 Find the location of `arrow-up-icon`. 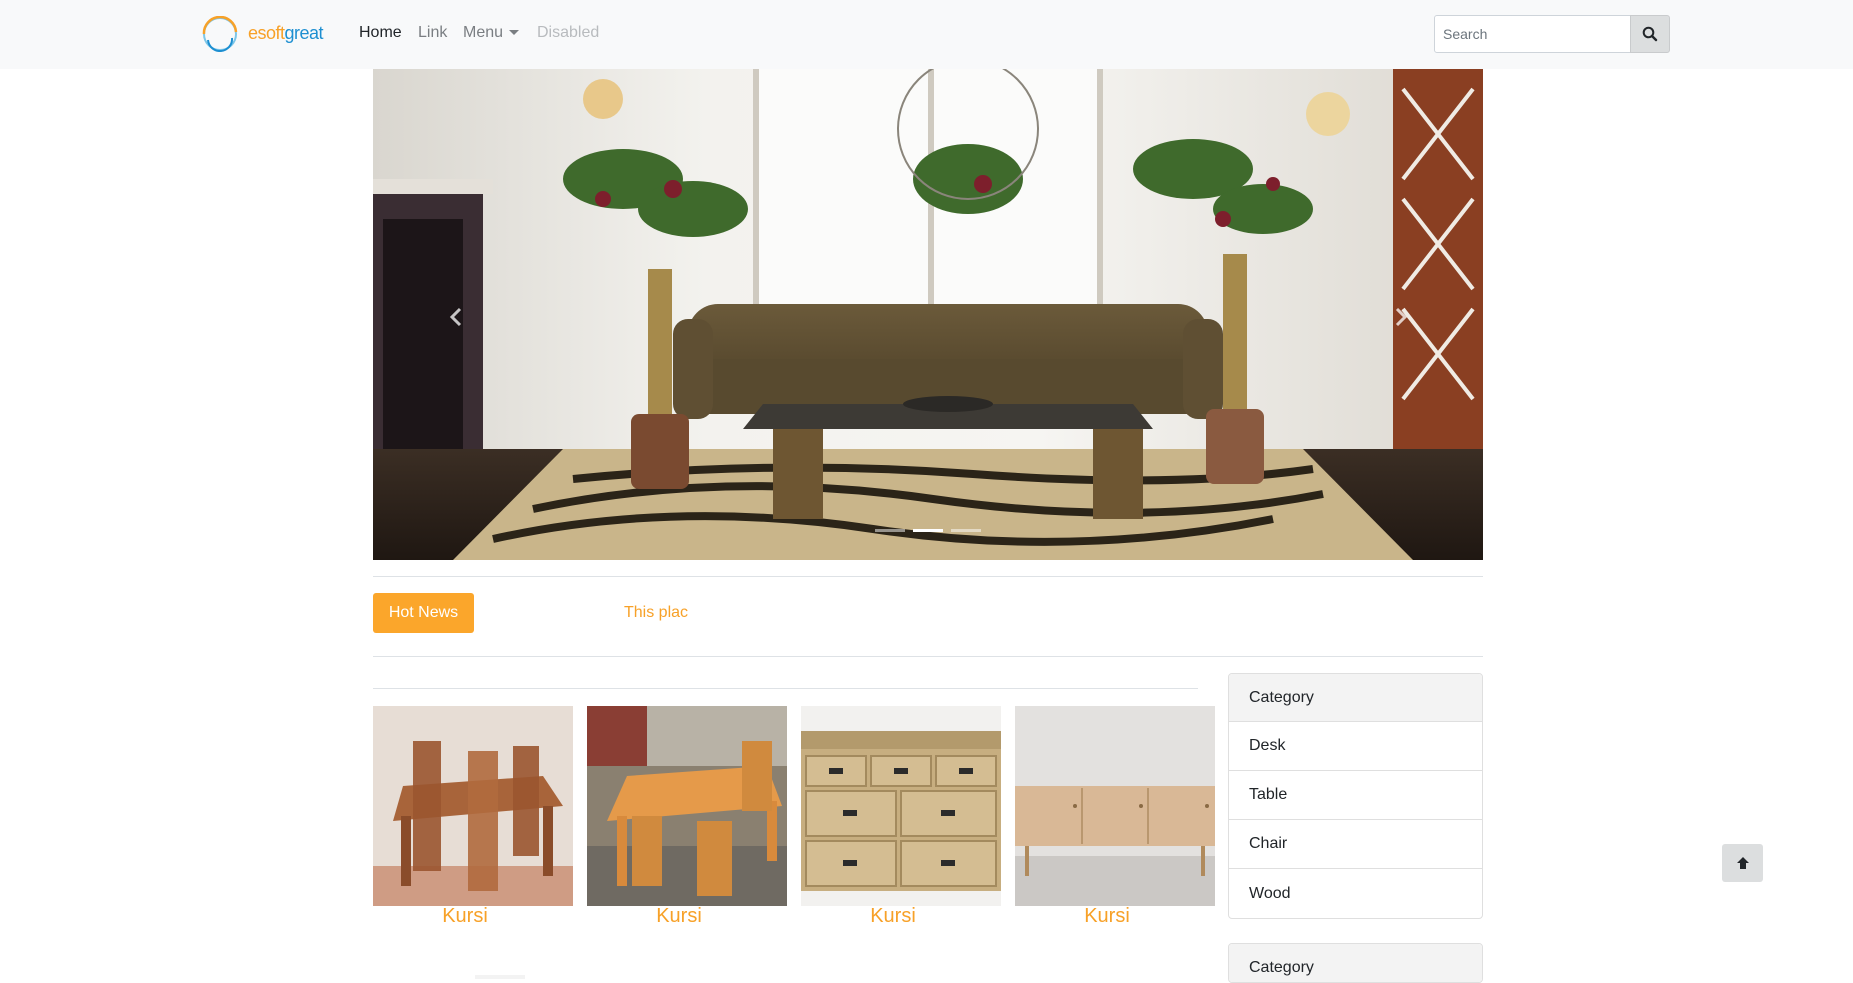

arrow-up-icon is located at coordinates (1742, 863).